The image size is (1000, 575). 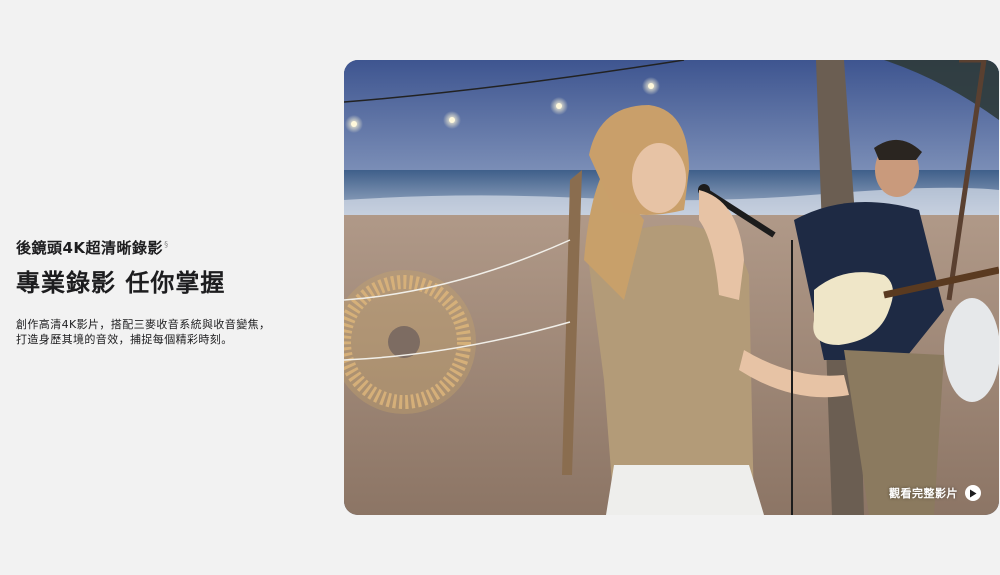 I want to click on description-line-1: 創作高清4K影片，搭配三麥收音系統與收音變焦，, so click(x=143, y=324).